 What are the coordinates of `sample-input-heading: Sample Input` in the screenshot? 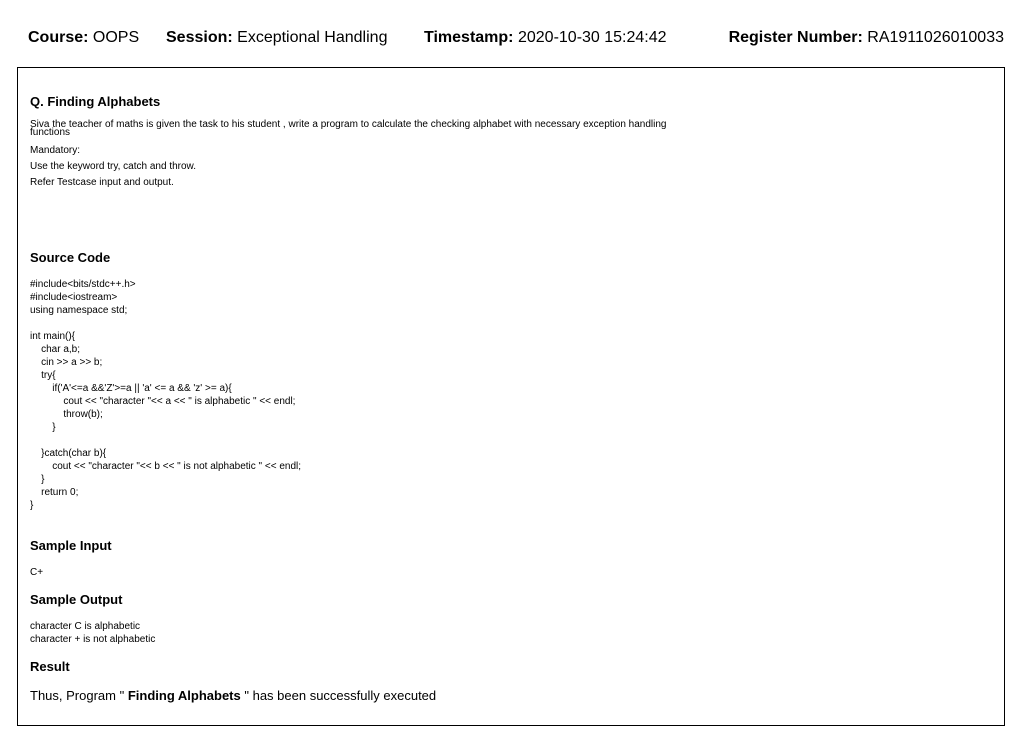 It's located at (71, 545).